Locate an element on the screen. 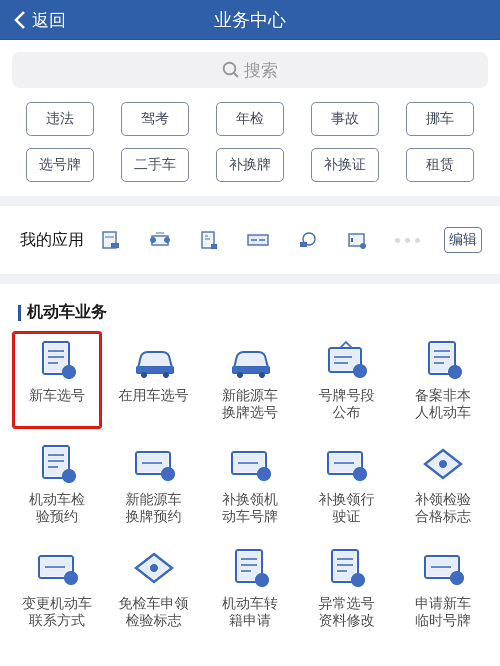  quick-link-button: 年检 is located at coordinates (250, 119).